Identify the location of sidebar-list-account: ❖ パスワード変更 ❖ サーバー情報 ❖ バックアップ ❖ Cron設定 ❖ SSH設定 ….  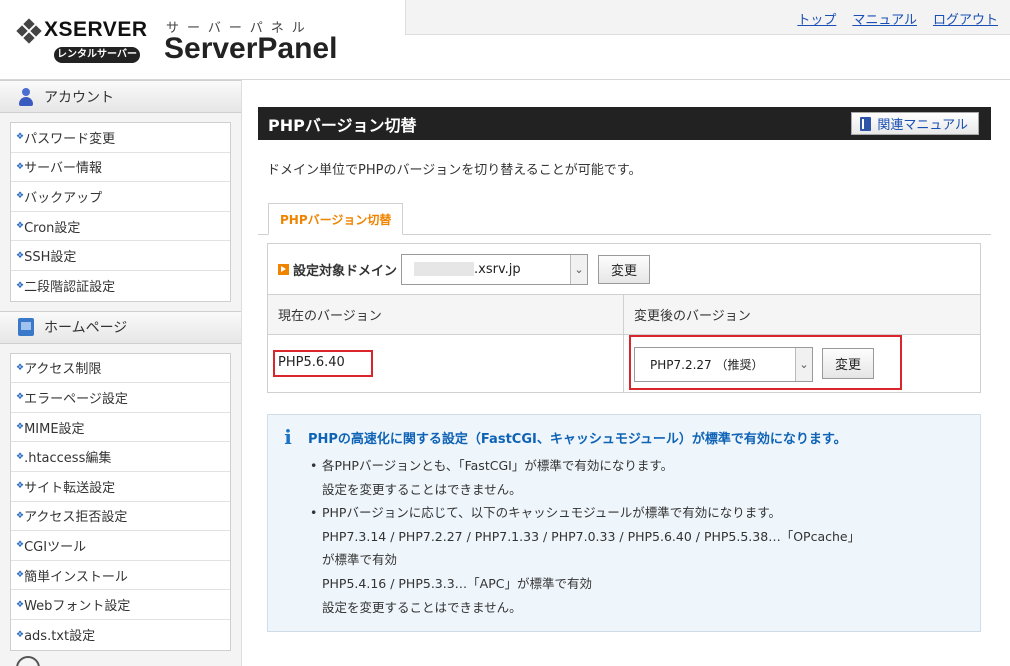
(120, 212).